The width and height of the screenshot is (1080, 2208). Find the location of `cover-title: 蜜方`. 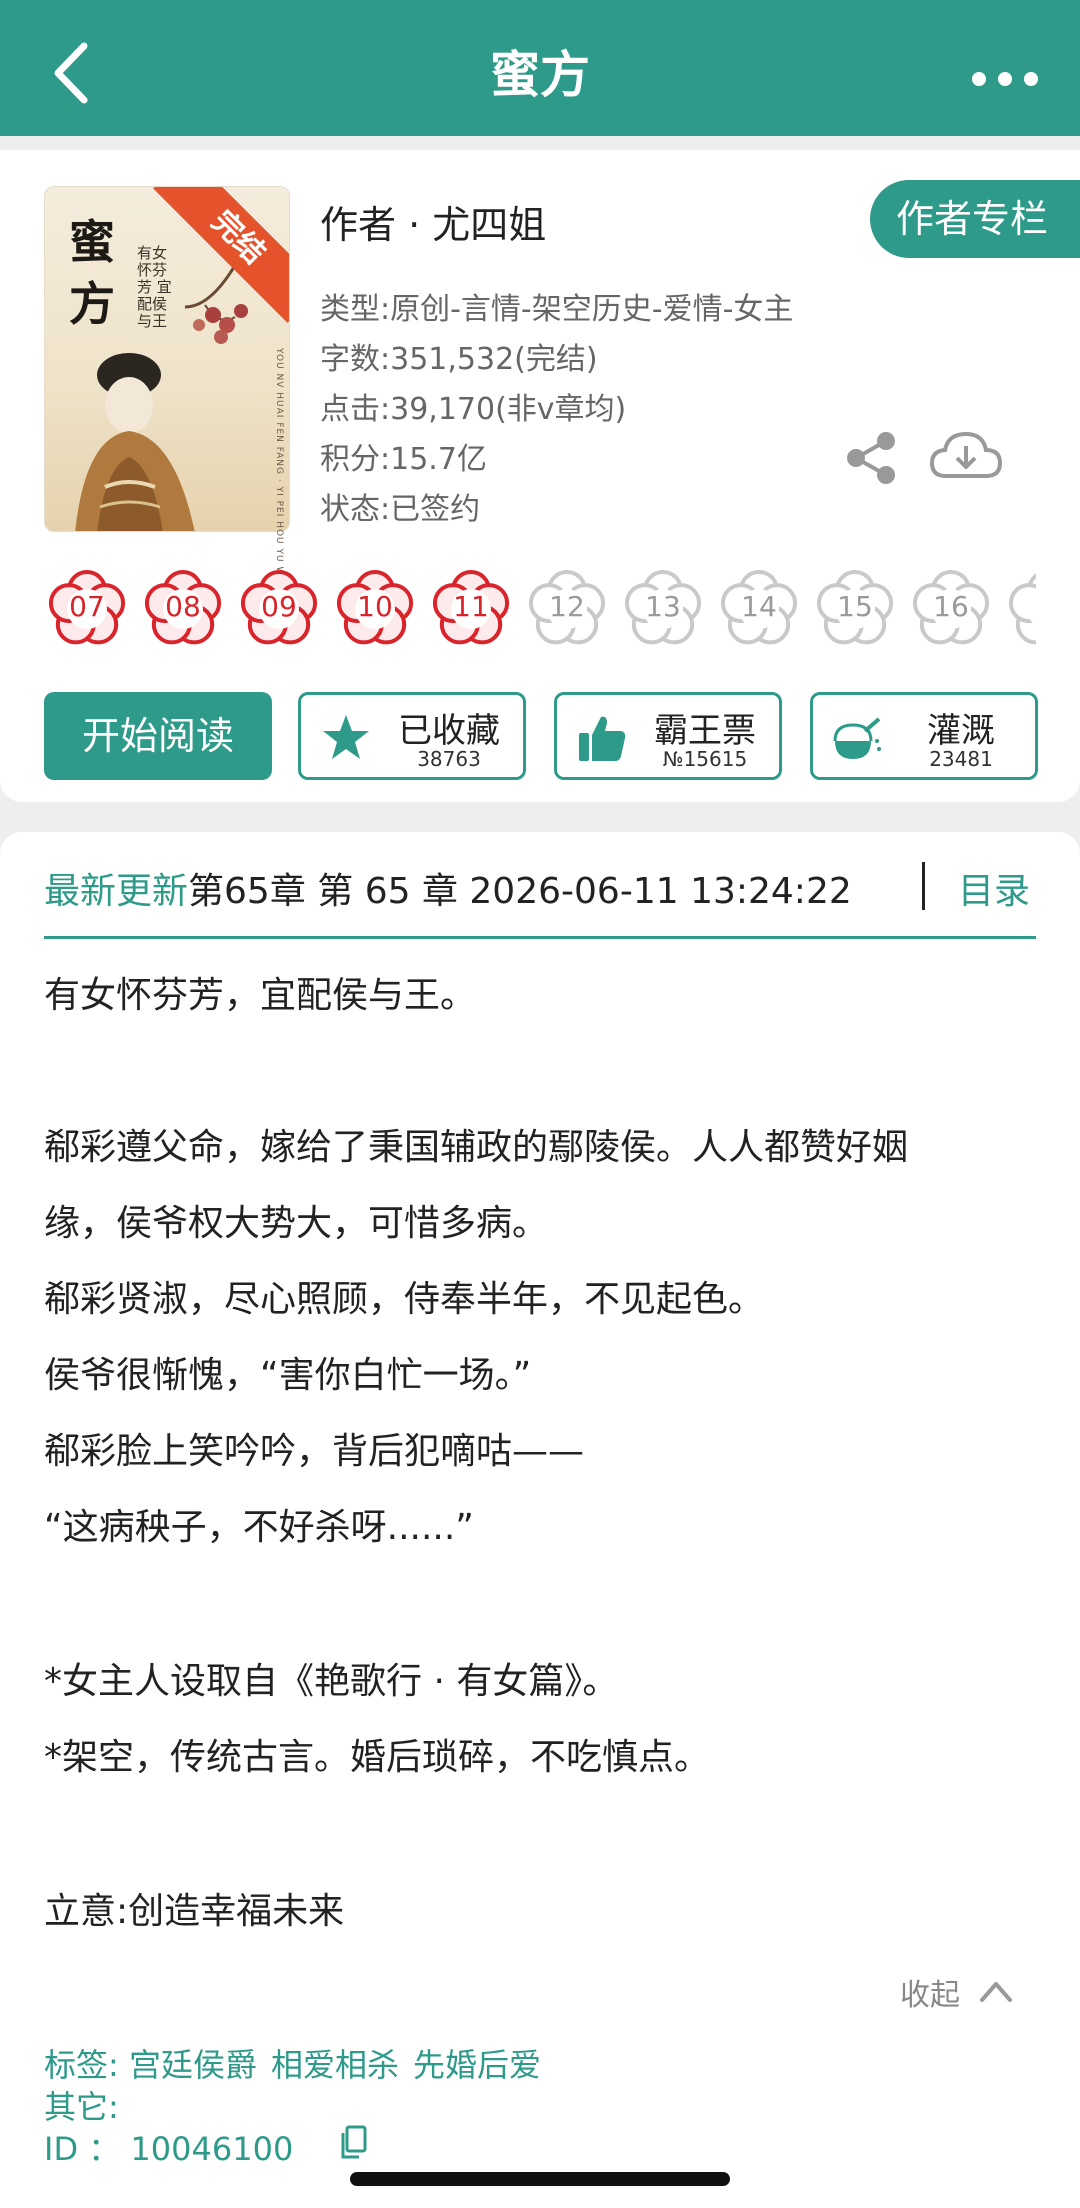

cover-title: 蜜方 is located at coordinates (92, 273).